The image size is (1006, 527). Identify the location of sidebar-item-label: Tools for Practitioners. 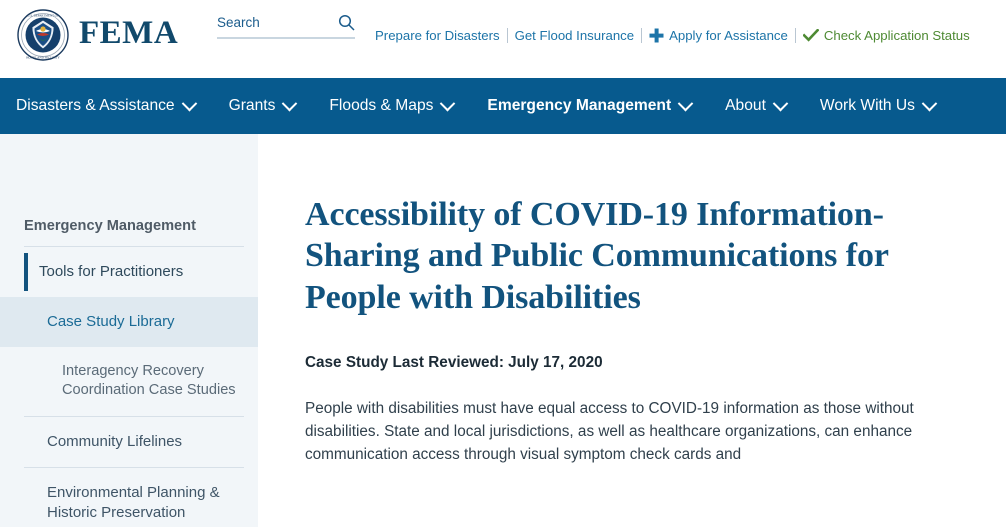
(111, 271).